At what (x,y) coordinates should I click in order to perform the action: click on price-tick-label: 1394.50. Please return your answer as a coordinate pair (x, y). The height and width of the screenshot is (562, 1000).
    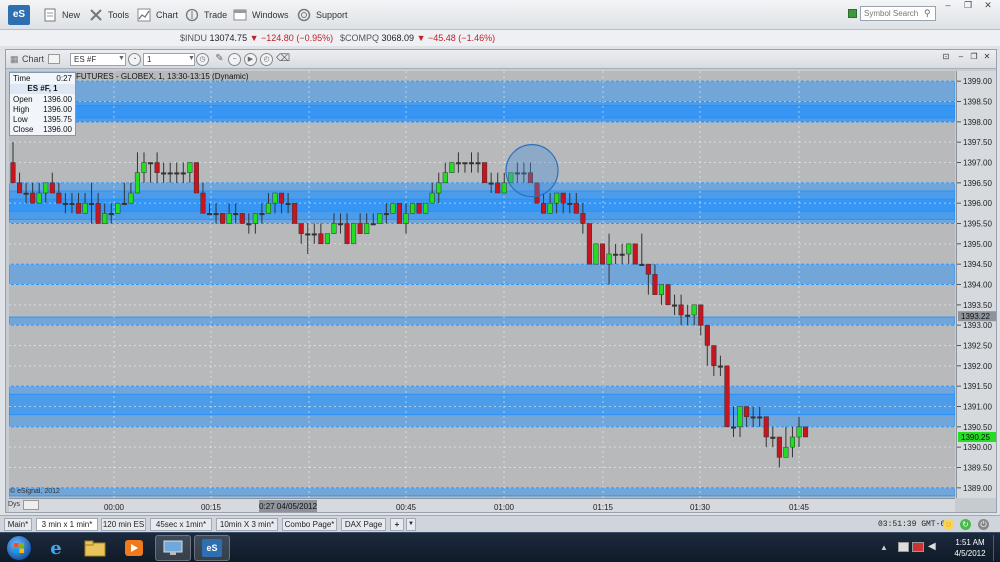
    Looking at the image, I should click on (977, 264).